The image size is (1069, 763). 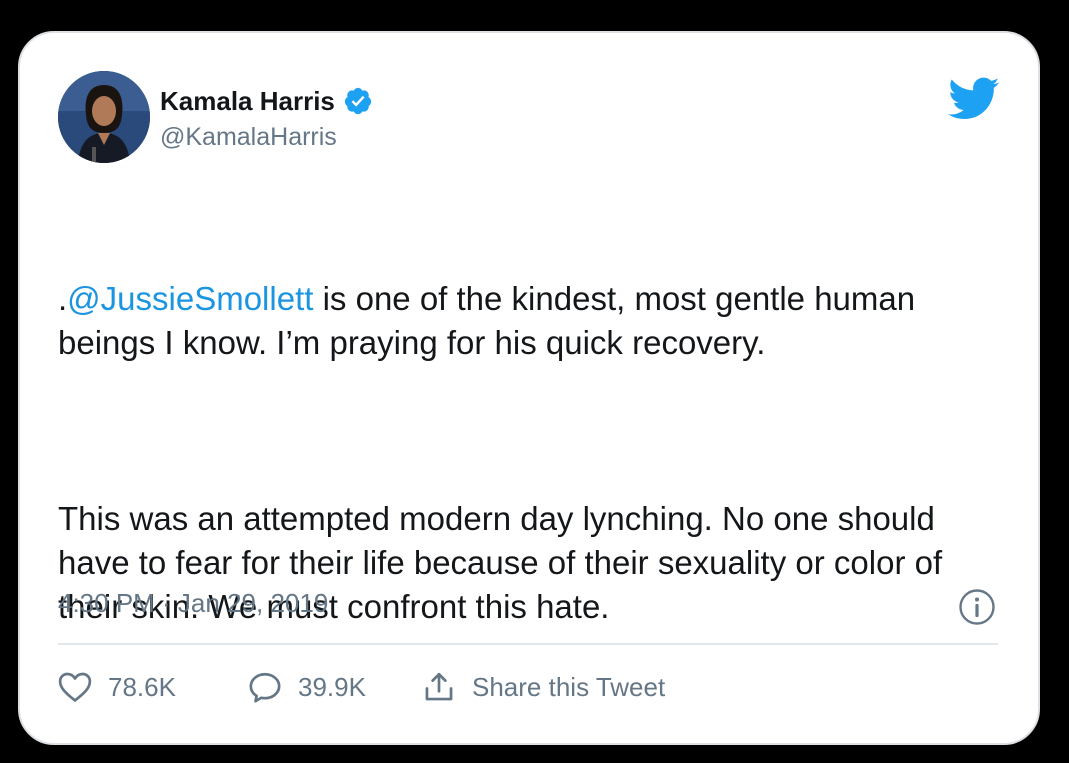 I want to click on reply-count: 39.9K, so click(x=332, y=686).